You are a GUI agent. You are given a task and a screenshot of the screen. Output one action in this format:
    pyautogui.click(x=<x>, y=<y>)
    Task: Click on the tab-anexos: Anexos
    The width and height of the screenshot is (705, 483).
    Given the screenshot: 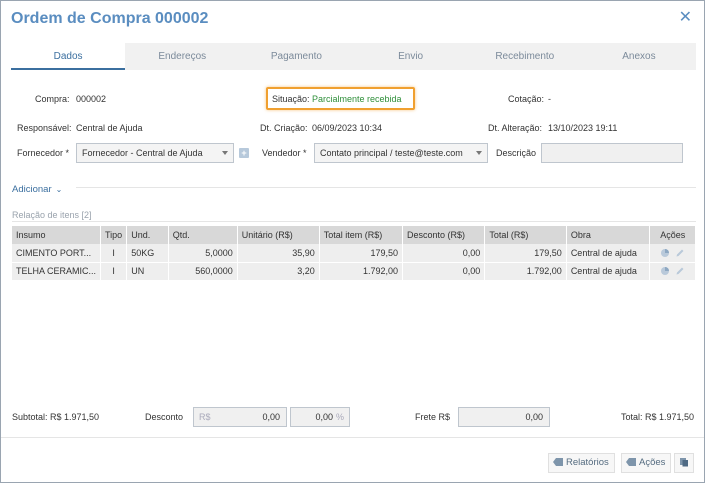 What is the action you would take?
    pyautogui.click(x=639, y=56)
    